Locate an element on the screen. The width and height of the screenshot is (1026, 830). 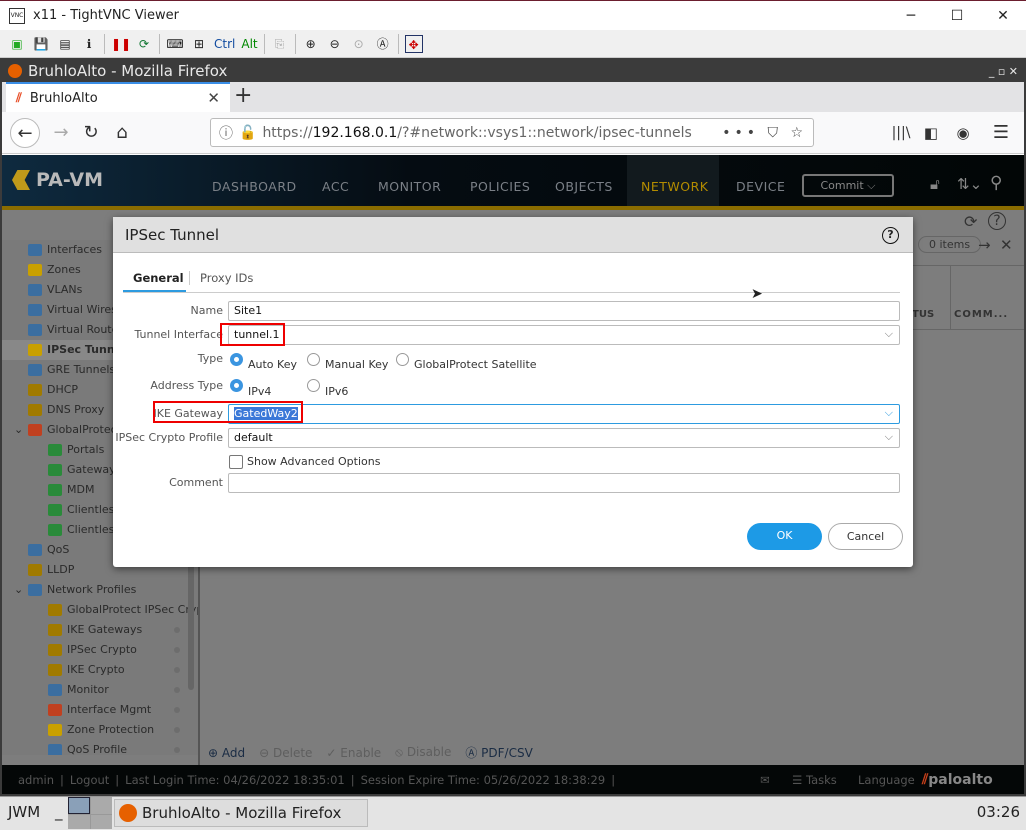
zoom-in-icon: ⊕ is located at coordinates (311, 44).